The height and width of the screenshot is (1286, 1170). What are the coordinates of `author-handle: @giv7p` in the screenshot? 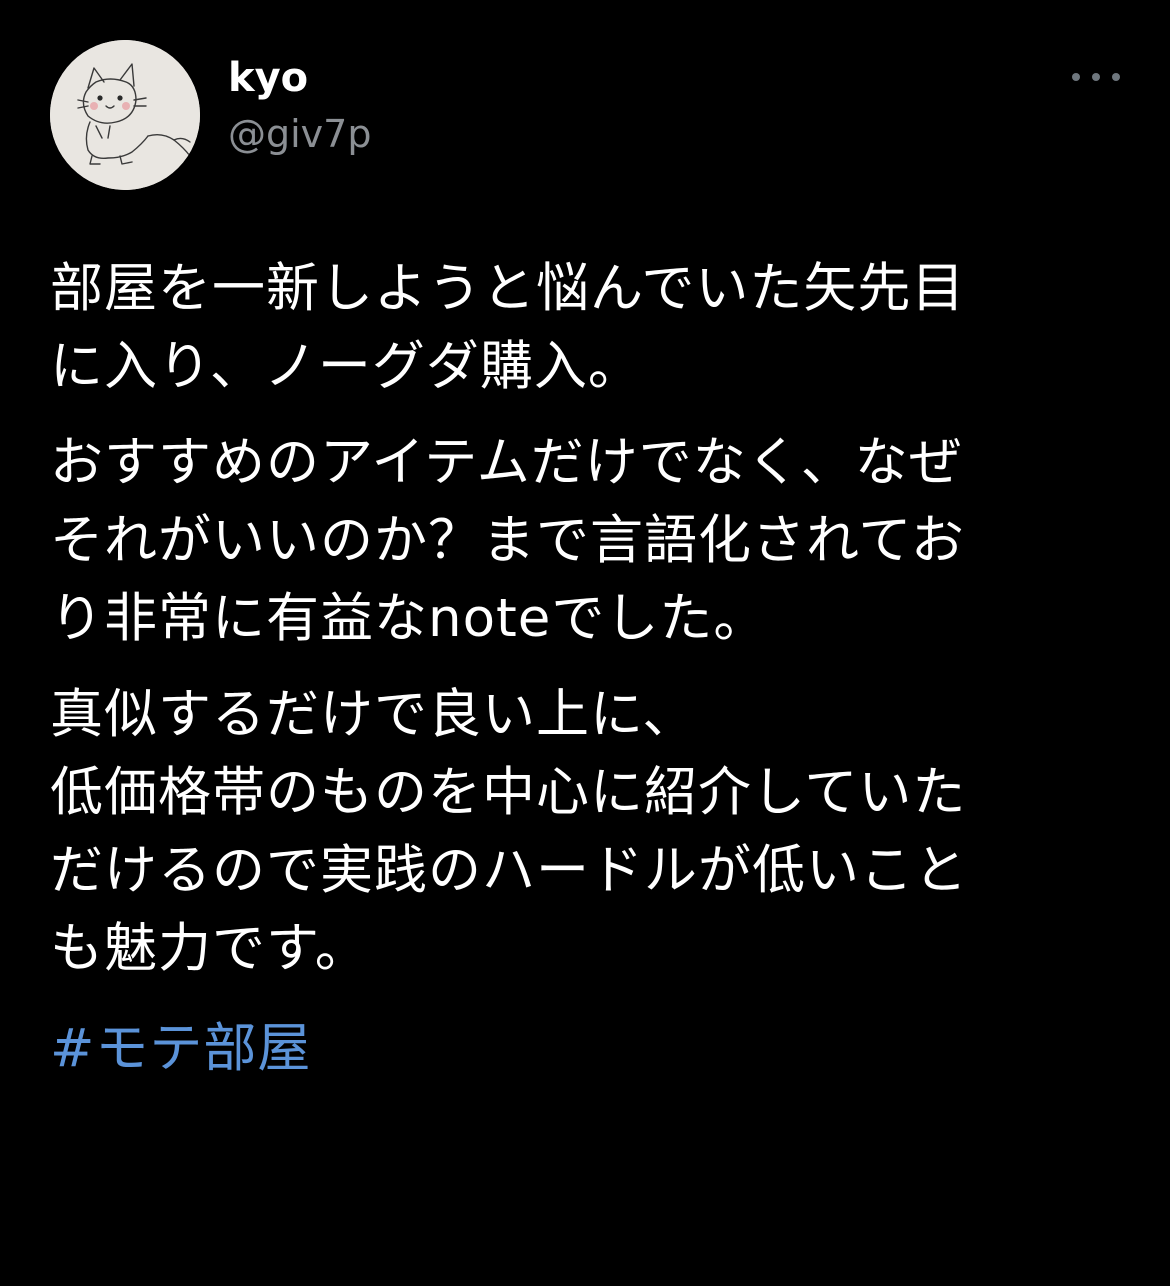 It's located at (299, 134).